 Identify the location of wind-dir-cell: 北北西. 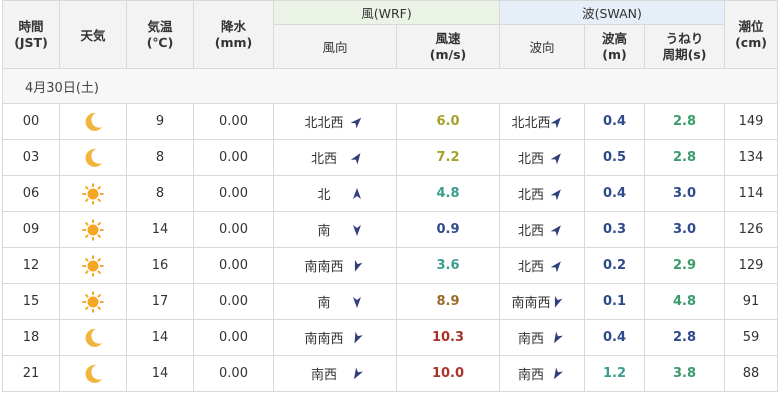
(335, 121).